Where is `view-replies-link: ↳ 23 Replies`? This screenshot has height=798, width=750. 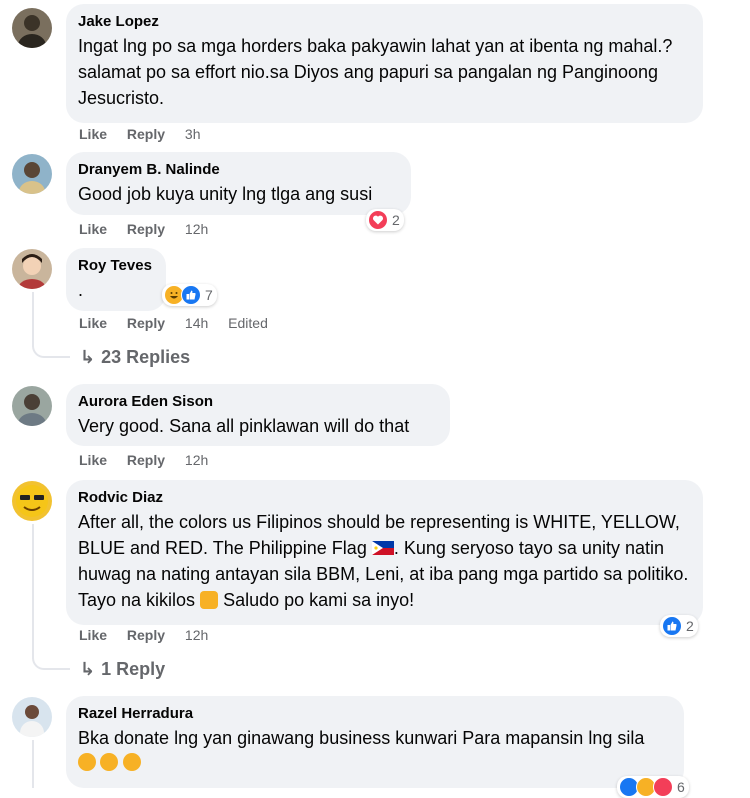 view-replies-link: ↳ 23 Replies is located at coordinates (135, 357).